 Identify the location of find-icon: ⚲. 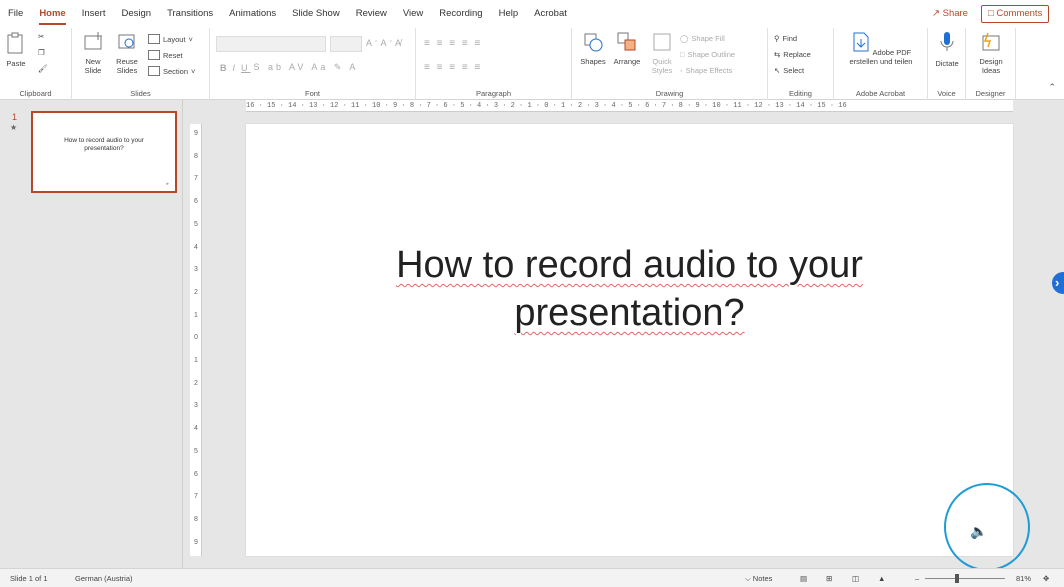
(777, 38).